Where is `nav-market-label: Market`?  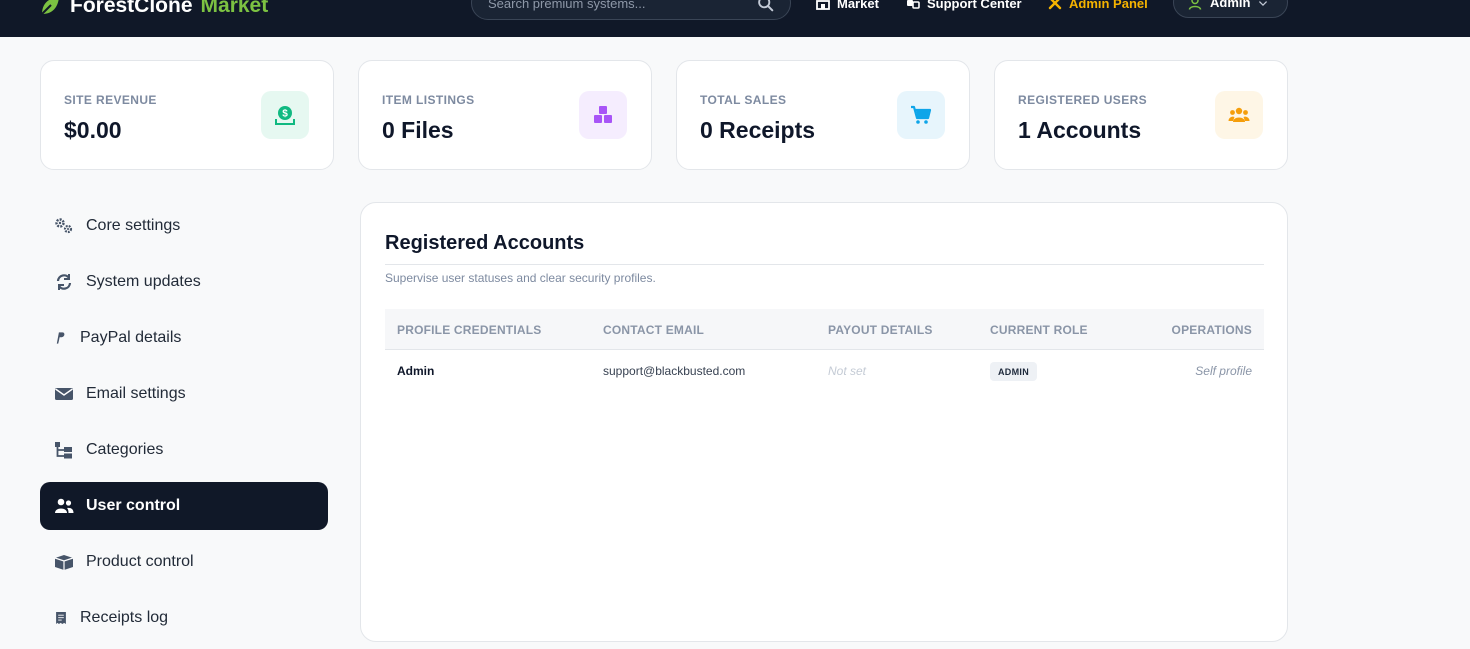 nav-market-label: Market is located at coordinates (858, 5).